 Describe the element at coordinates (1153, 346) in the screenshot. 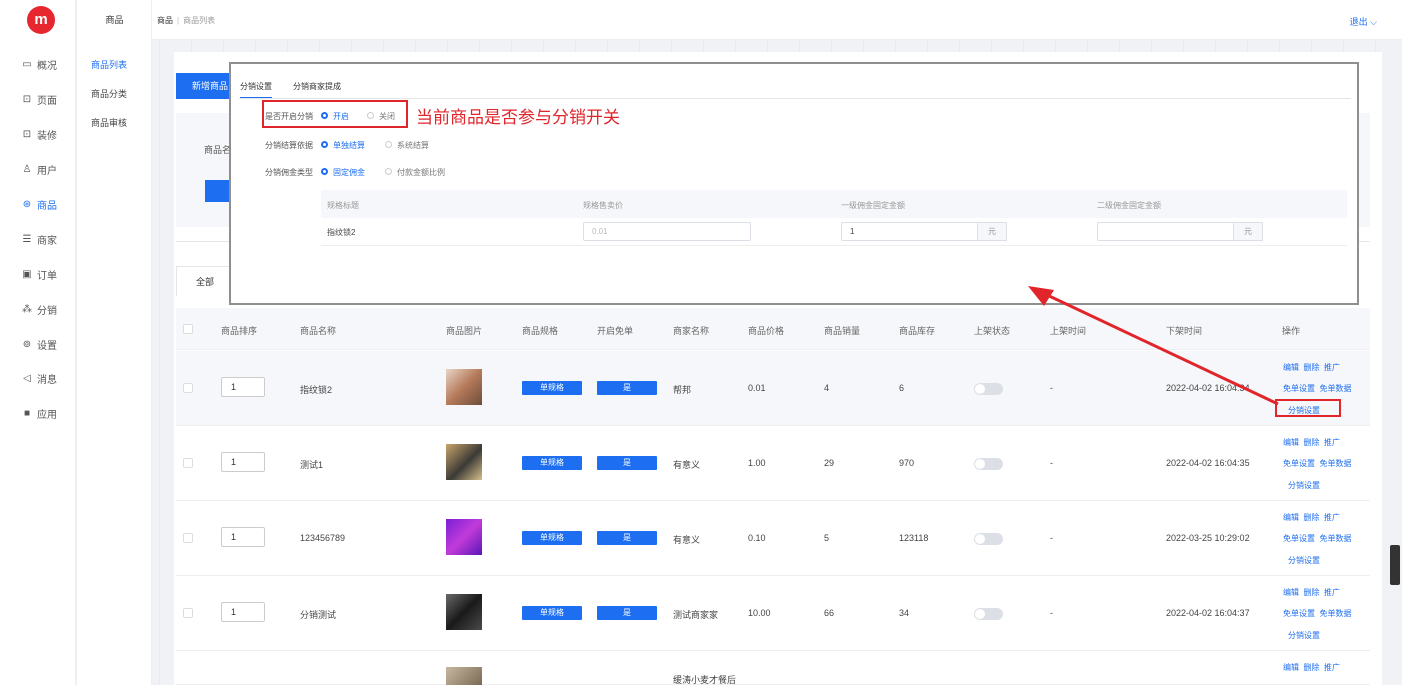

I see `annotation-arrow` at that location.